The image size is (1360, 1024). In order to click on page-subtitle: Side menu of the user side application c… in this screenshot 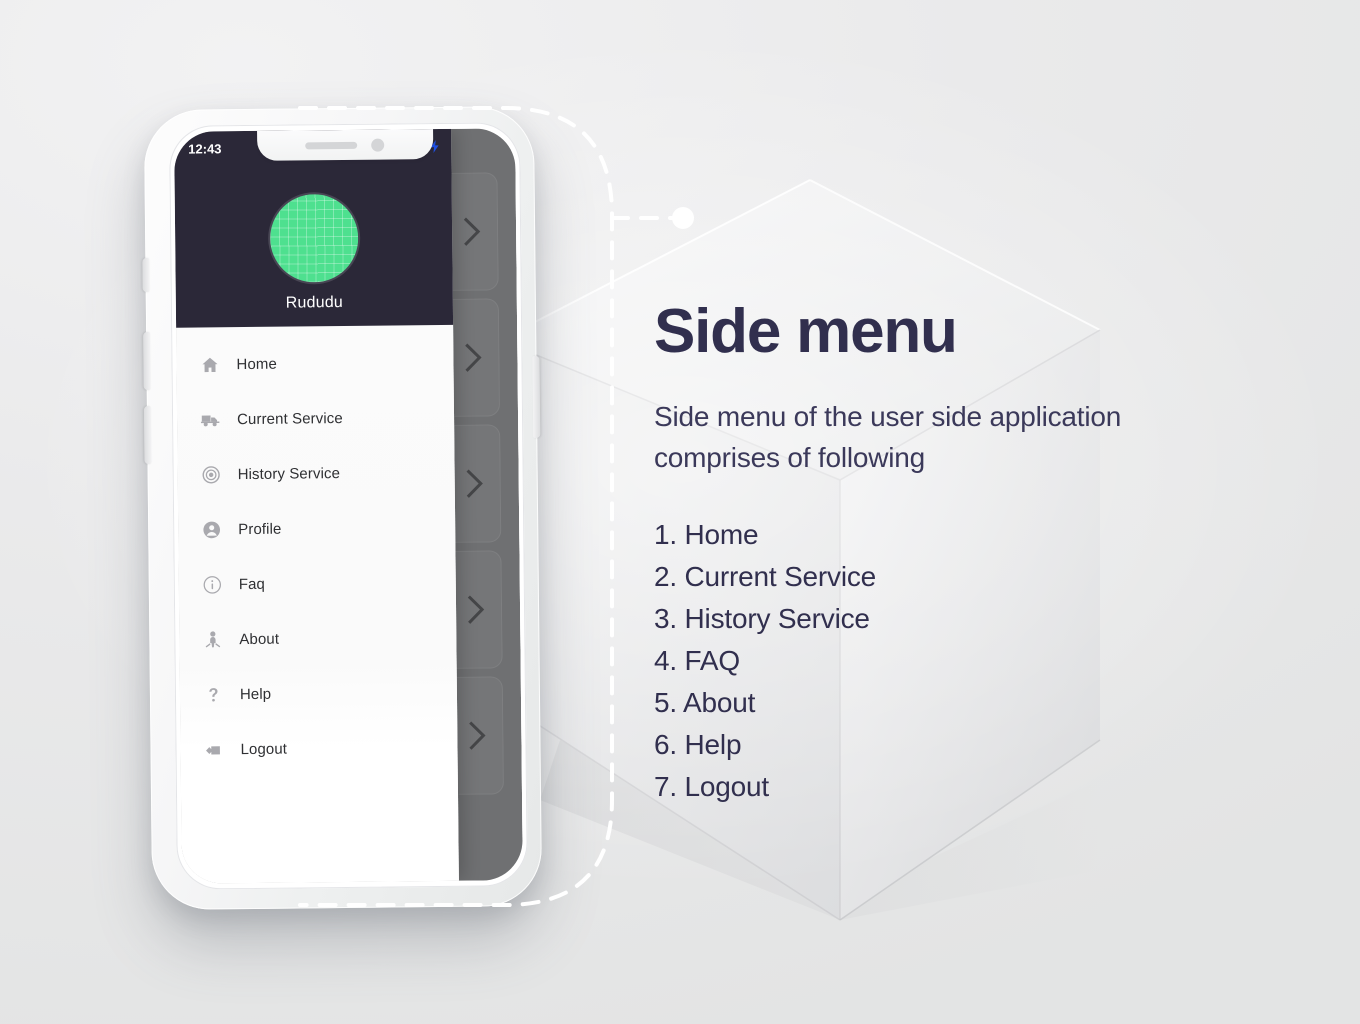, I will do `click(888, 437)`.